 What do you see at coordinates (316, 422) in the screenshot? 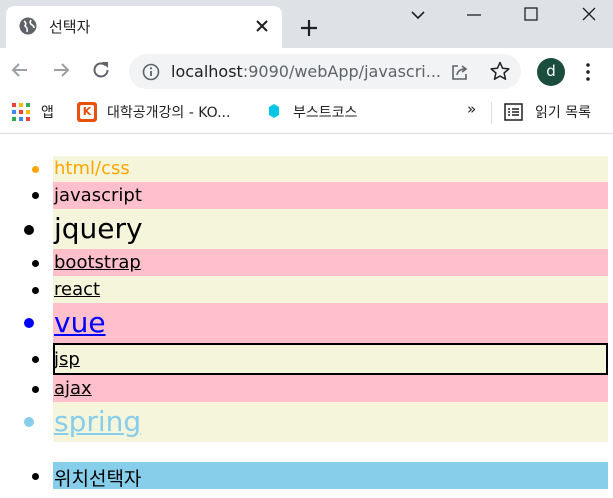
I see `list-item: spring` at bounding box center [316, 422].